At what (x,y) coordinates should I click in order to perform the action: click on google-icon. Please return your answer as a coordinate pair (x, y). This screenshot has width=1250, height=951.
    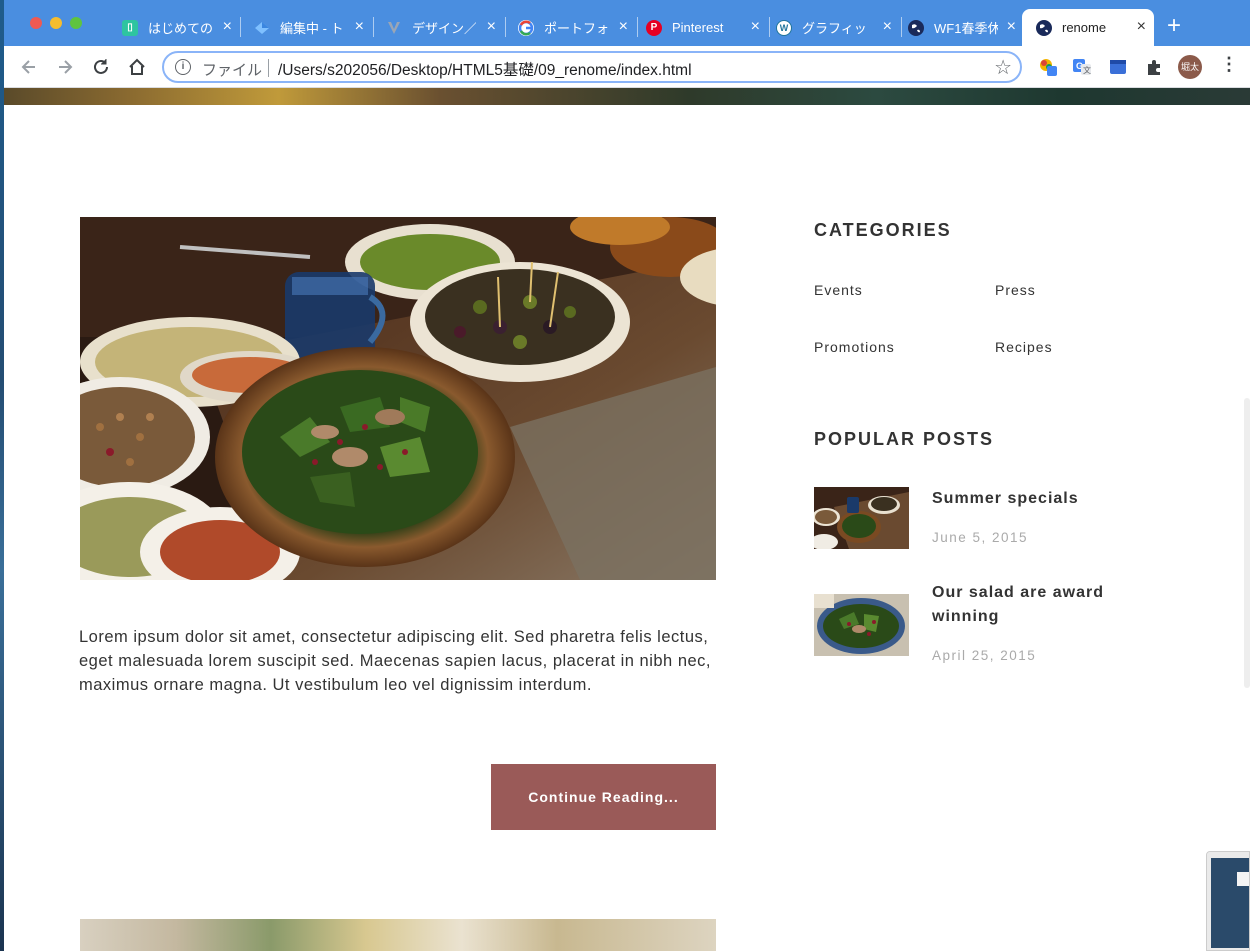
    Looking at the image, I should click on (526, 27).